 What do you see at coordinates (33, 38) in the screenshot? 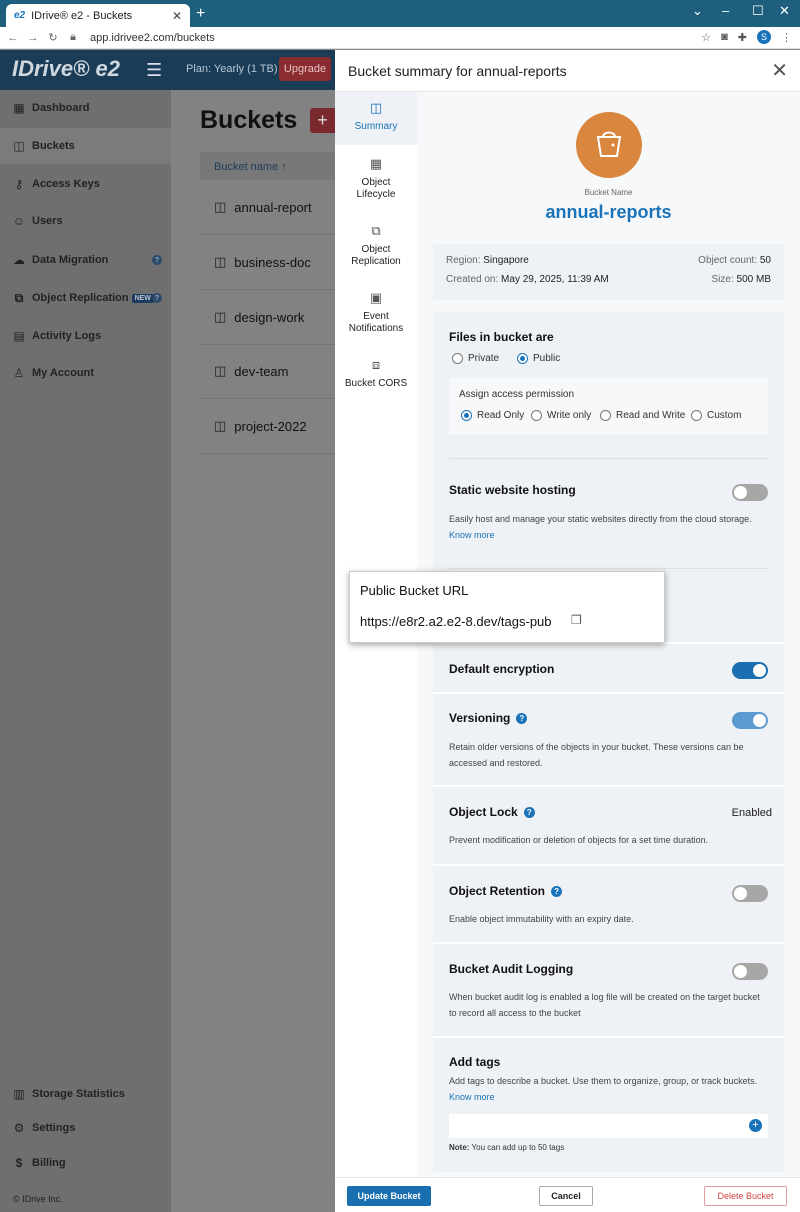
I see `forward-icon: →` at bounding box center [33, 38].